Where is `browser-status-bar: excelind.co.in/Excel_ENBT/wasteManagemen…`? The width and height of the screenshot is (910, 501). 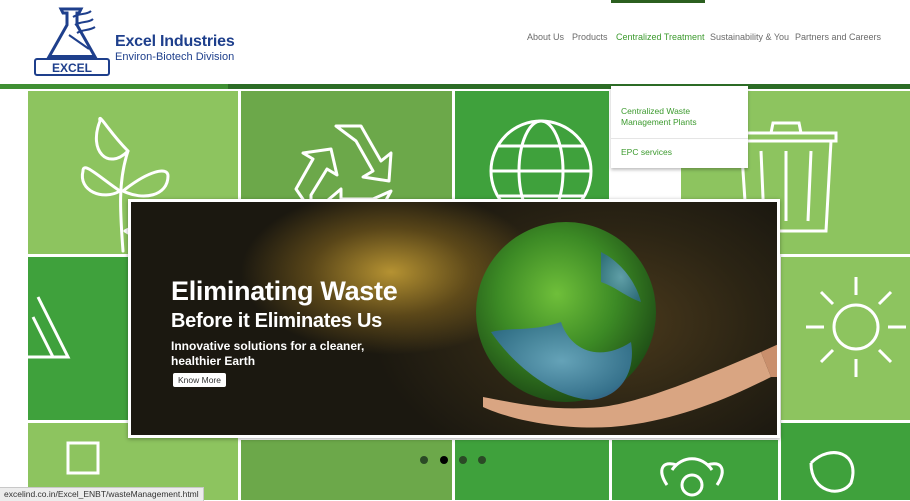
browser-status-bar: excelind.co.in/Excel_ENBT/wasteManagemen… is located at coordinates (102, 494).